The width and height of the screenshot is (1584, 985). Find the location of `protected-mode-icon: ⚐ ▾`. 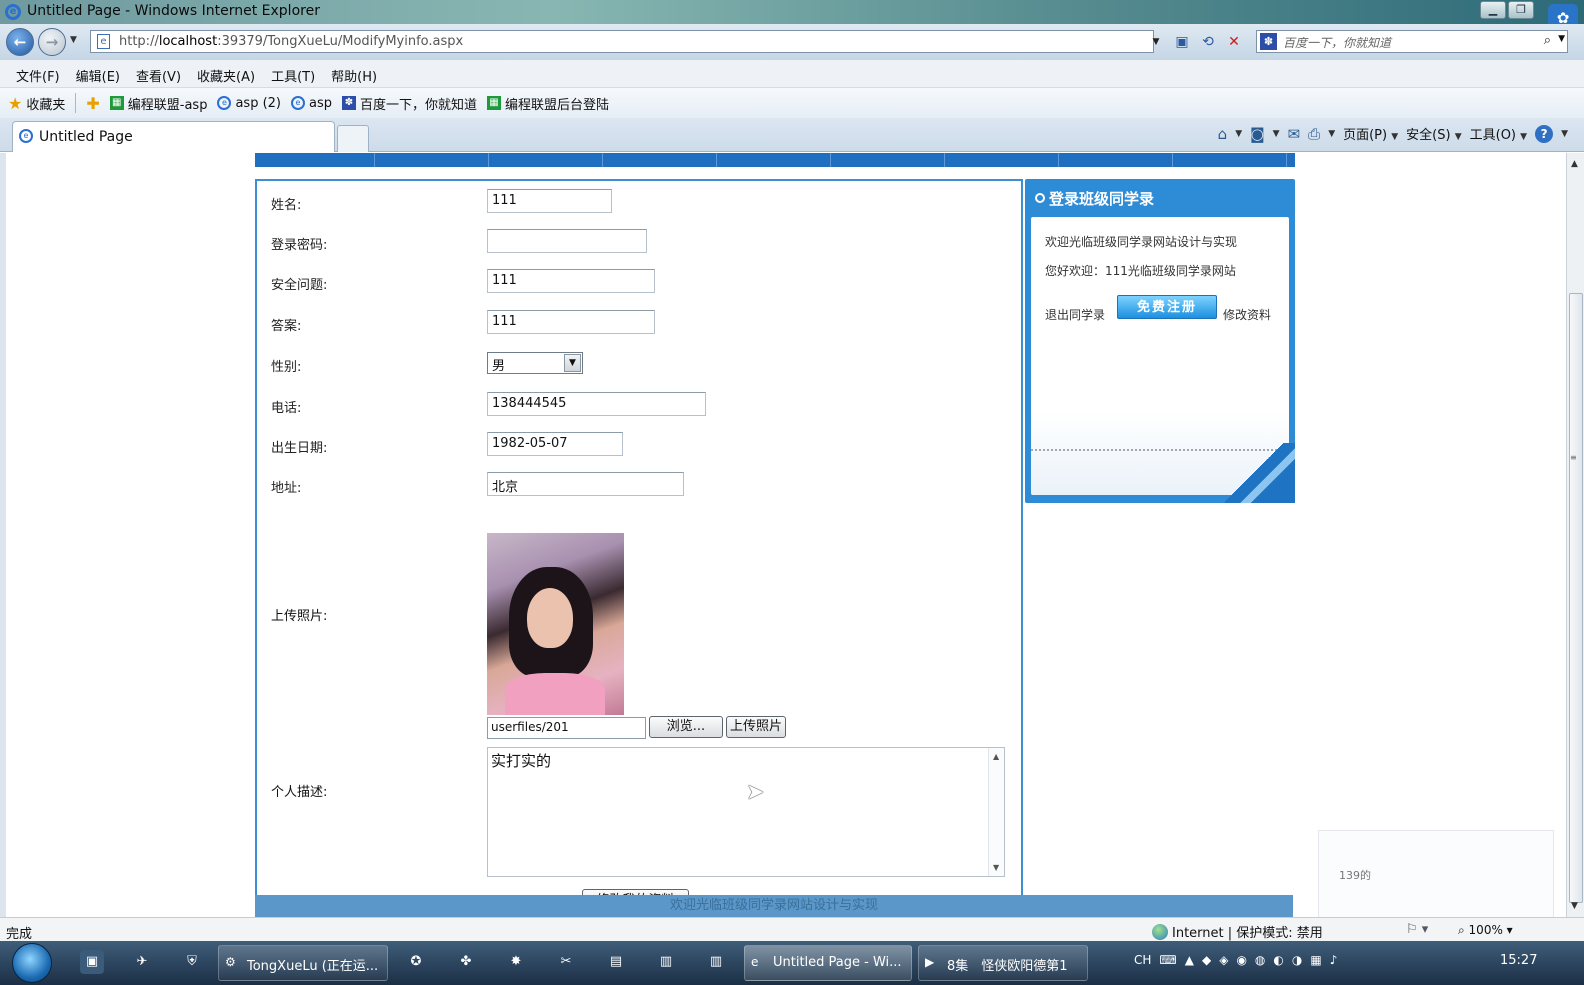

protected-mode-icon: ⚐ ▾ is located at coordinates (1417, 929).